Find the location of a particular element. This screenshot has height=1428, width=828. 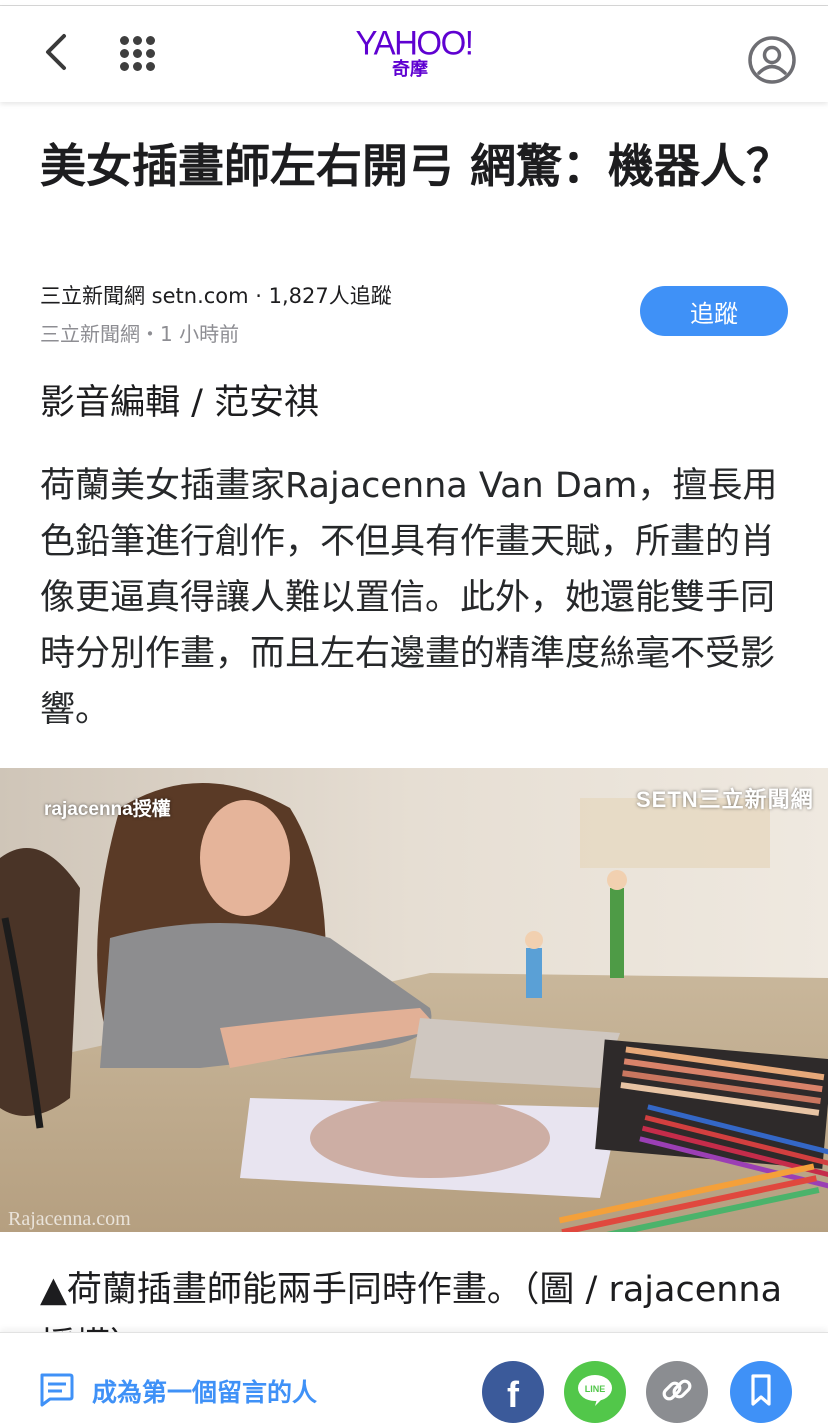

bottom-action-bar: 成為第一個留言的人 f LINE is located at coordinates (414, 1380).